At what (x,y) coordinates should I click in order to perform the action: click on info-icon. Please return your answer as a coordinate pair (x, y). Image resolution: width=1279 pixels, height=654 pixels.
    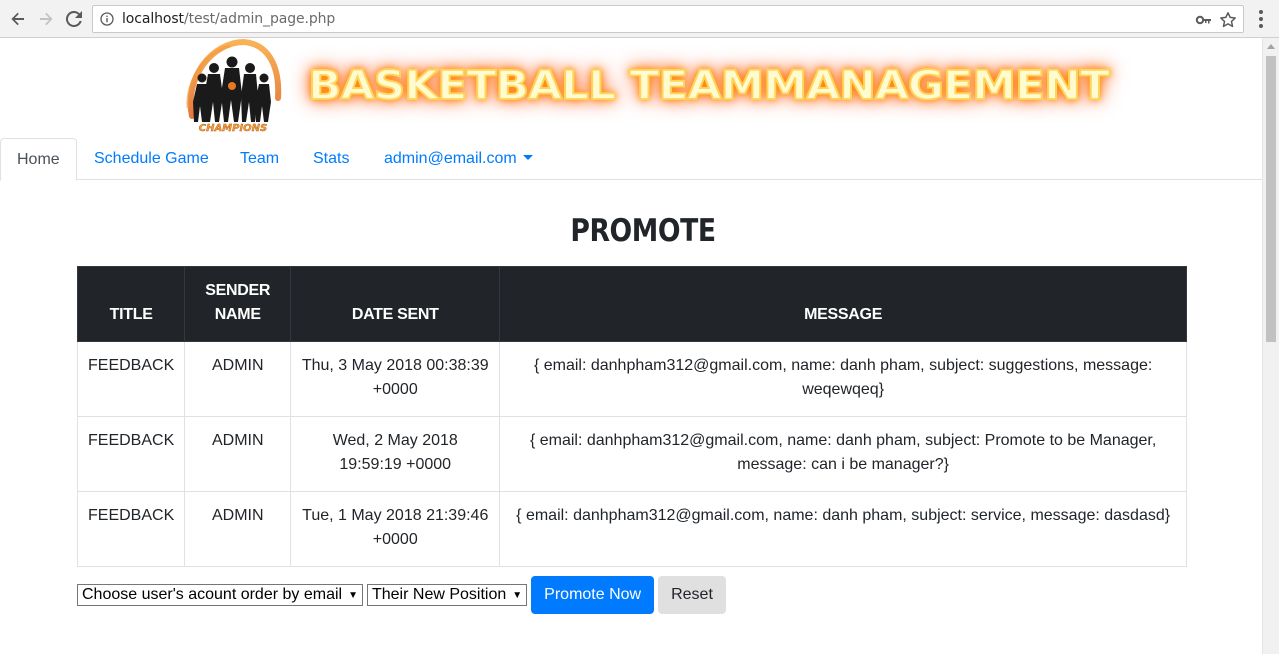
    Looking at the image, I should click on (107, 19).